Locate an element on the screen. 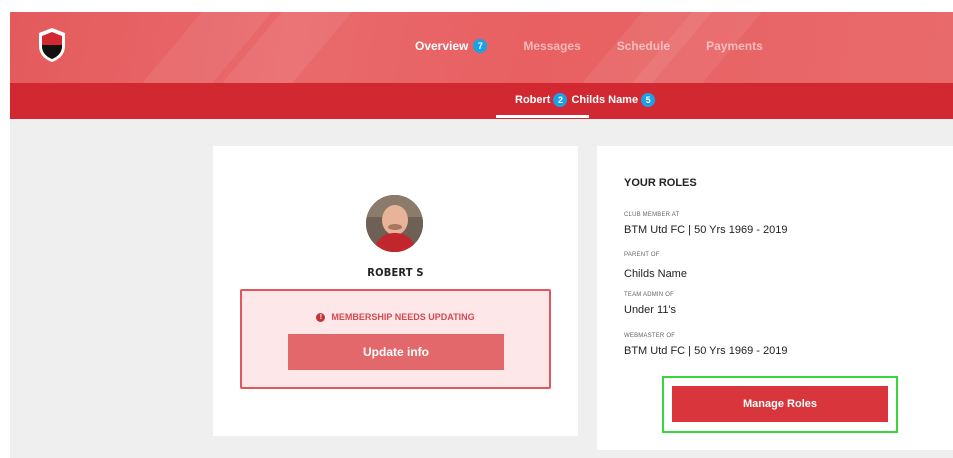 The width and height of the screenshot is (953, 458). avatar is located at coordinates (394, 223).